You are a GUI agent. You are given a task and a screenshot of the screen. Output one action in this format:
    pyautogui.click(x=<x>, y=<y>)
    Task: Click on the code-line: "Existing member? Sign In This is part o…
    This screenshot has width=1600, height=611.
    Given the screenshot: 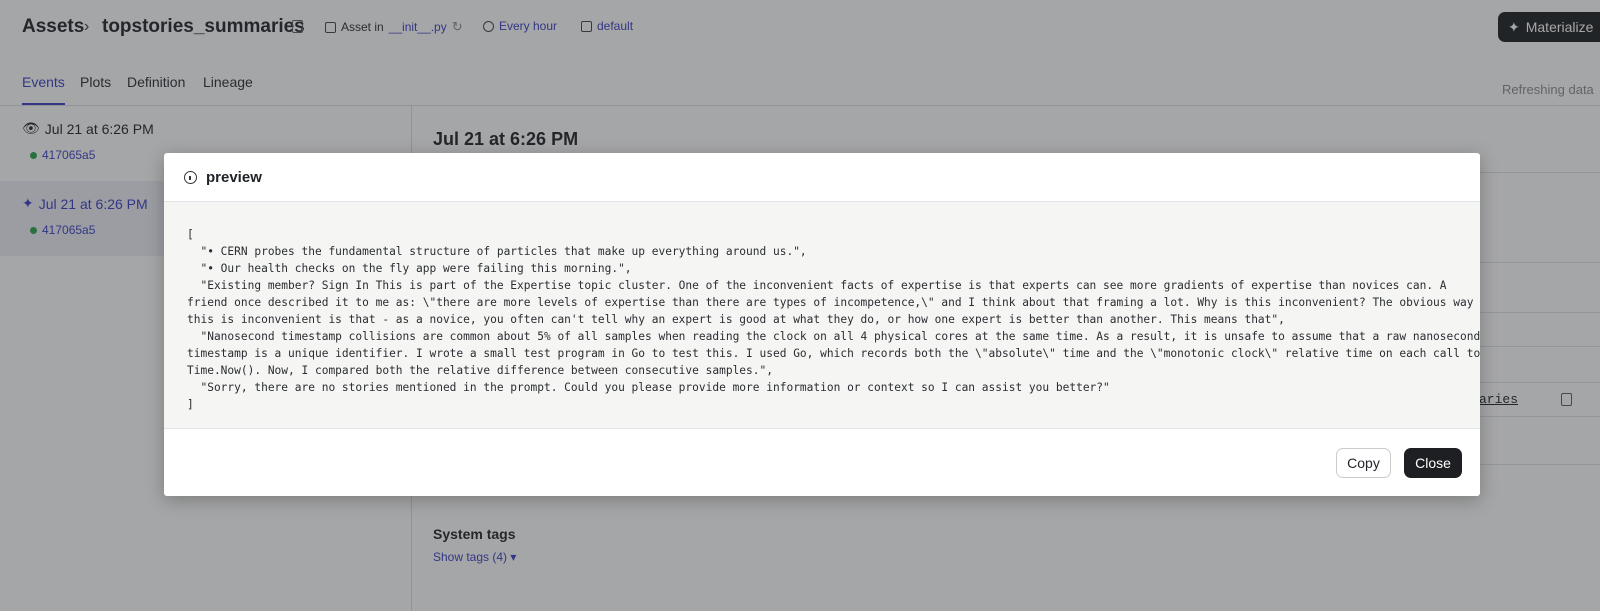 What is the action you would take?
    pyautogui.click(x=817, y=285)
    